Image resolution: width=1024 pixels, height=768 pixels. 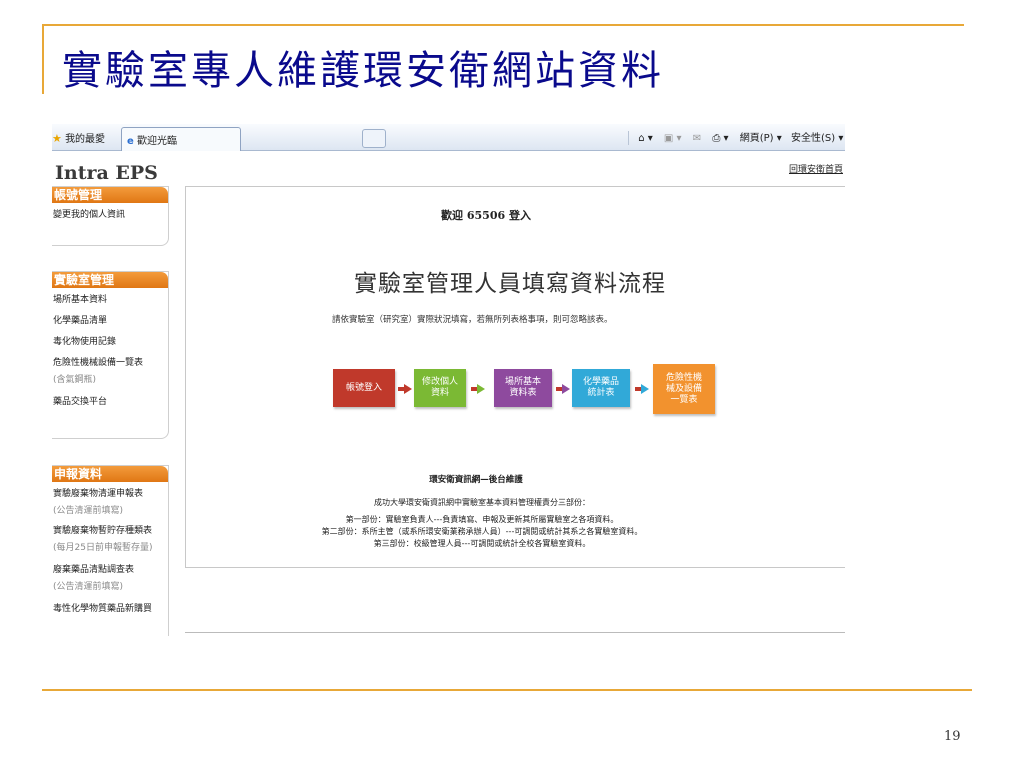 I want to click on safety-menu: 安全性(S), so click(x=813, y=138).